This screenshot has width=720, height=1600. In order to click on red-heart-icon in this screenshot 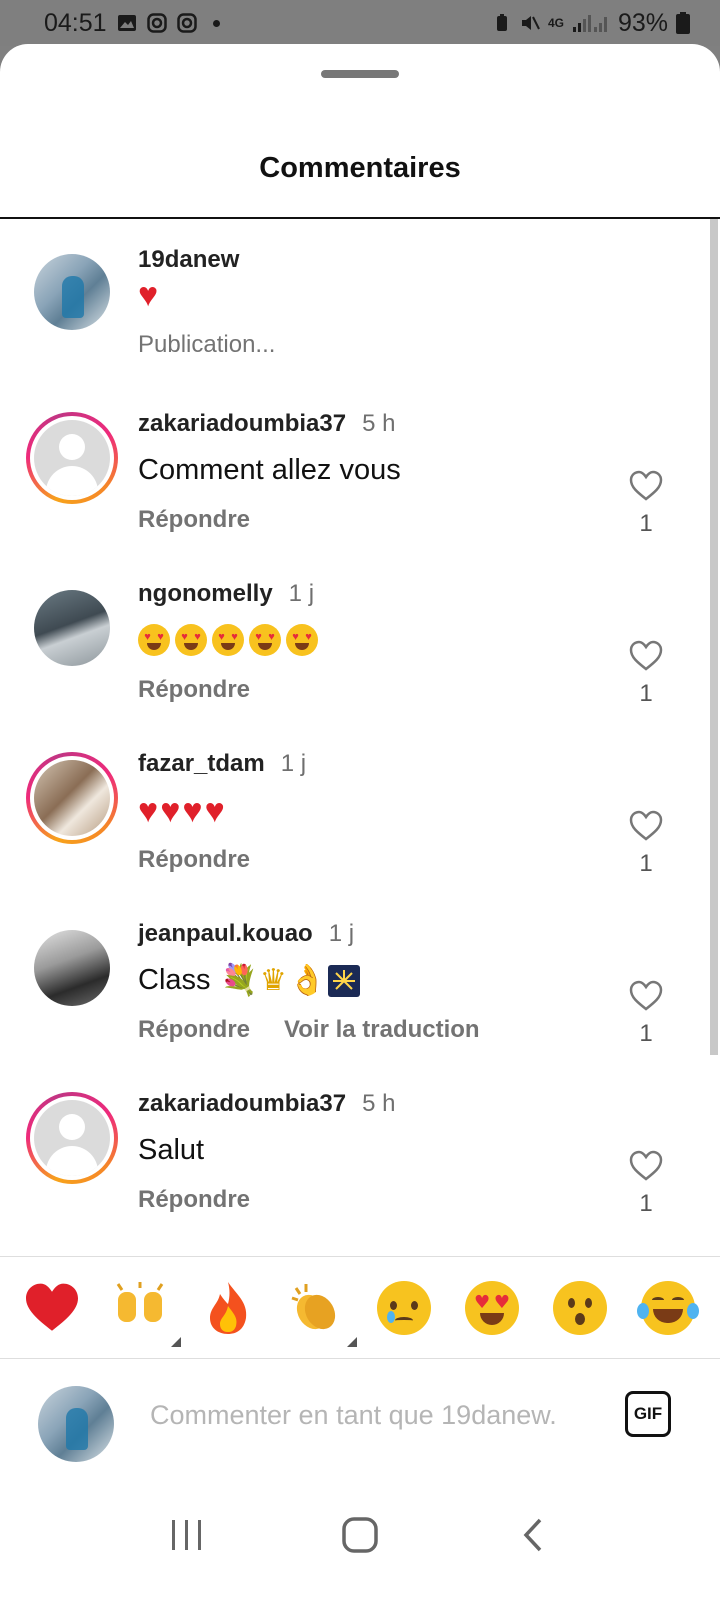, I will do `click(52, 1307)`.